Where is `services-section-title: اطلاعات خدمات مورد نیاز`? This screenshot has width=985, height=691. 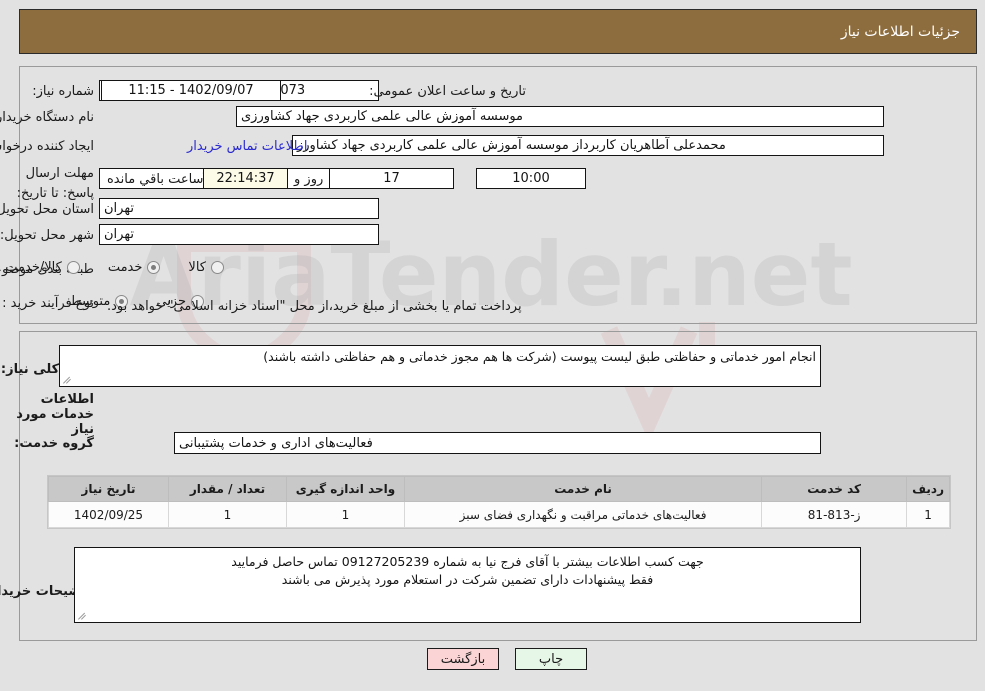 services-section-title: اطلاعات خدمات مورد نیاز is located at coordinates (56, 414).